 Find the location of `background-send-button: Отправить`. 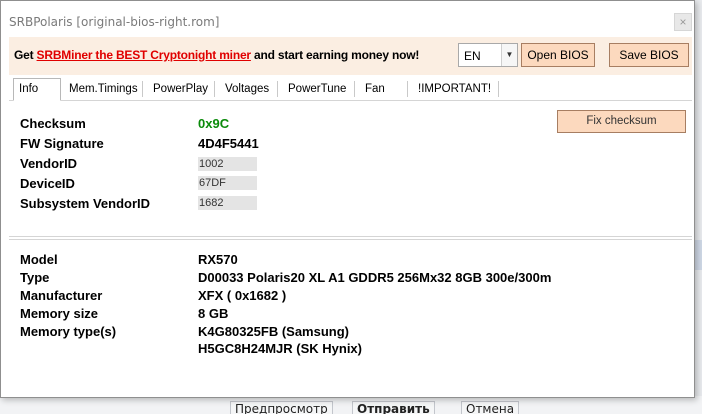

background-send-button: Отправить is located at coordinates (393, 407).